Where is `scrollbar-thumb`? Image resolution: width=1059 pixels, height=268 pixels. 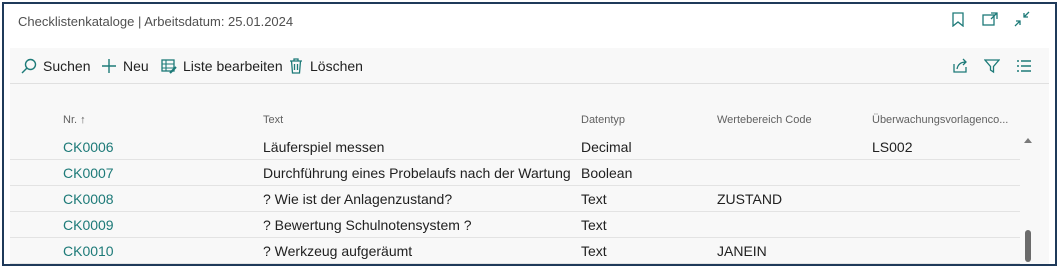 scrollbar-thumb is located at coordinates (1028, 246).